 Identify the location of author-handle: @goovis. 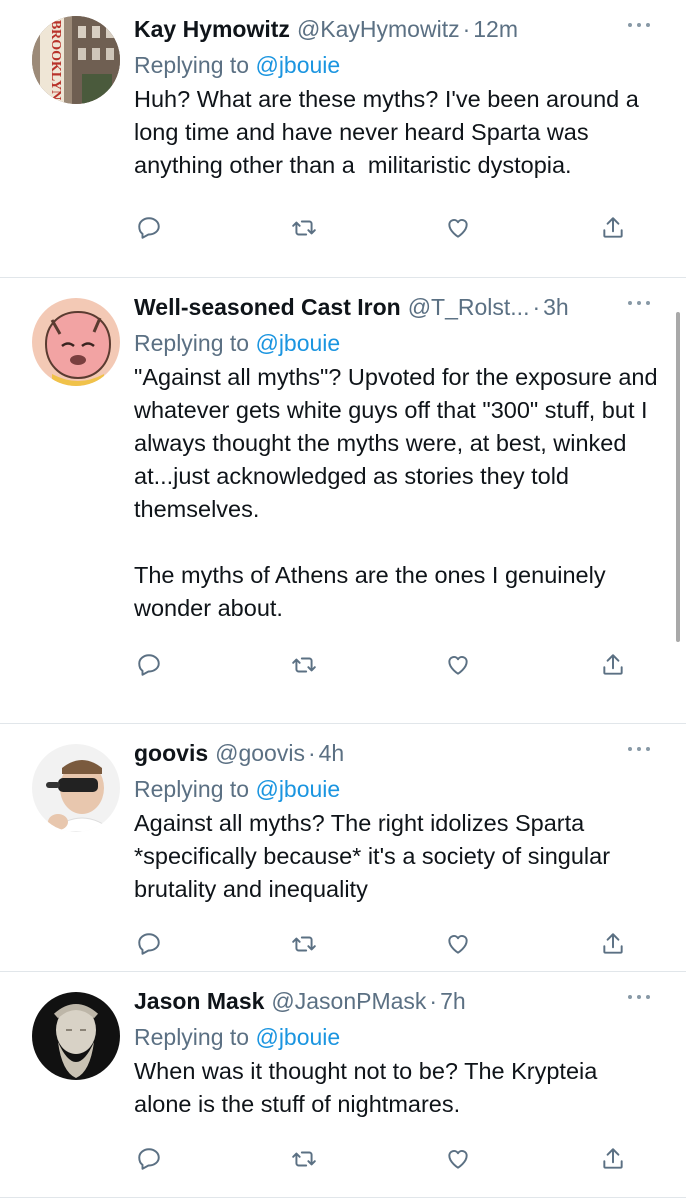
(260, 753).